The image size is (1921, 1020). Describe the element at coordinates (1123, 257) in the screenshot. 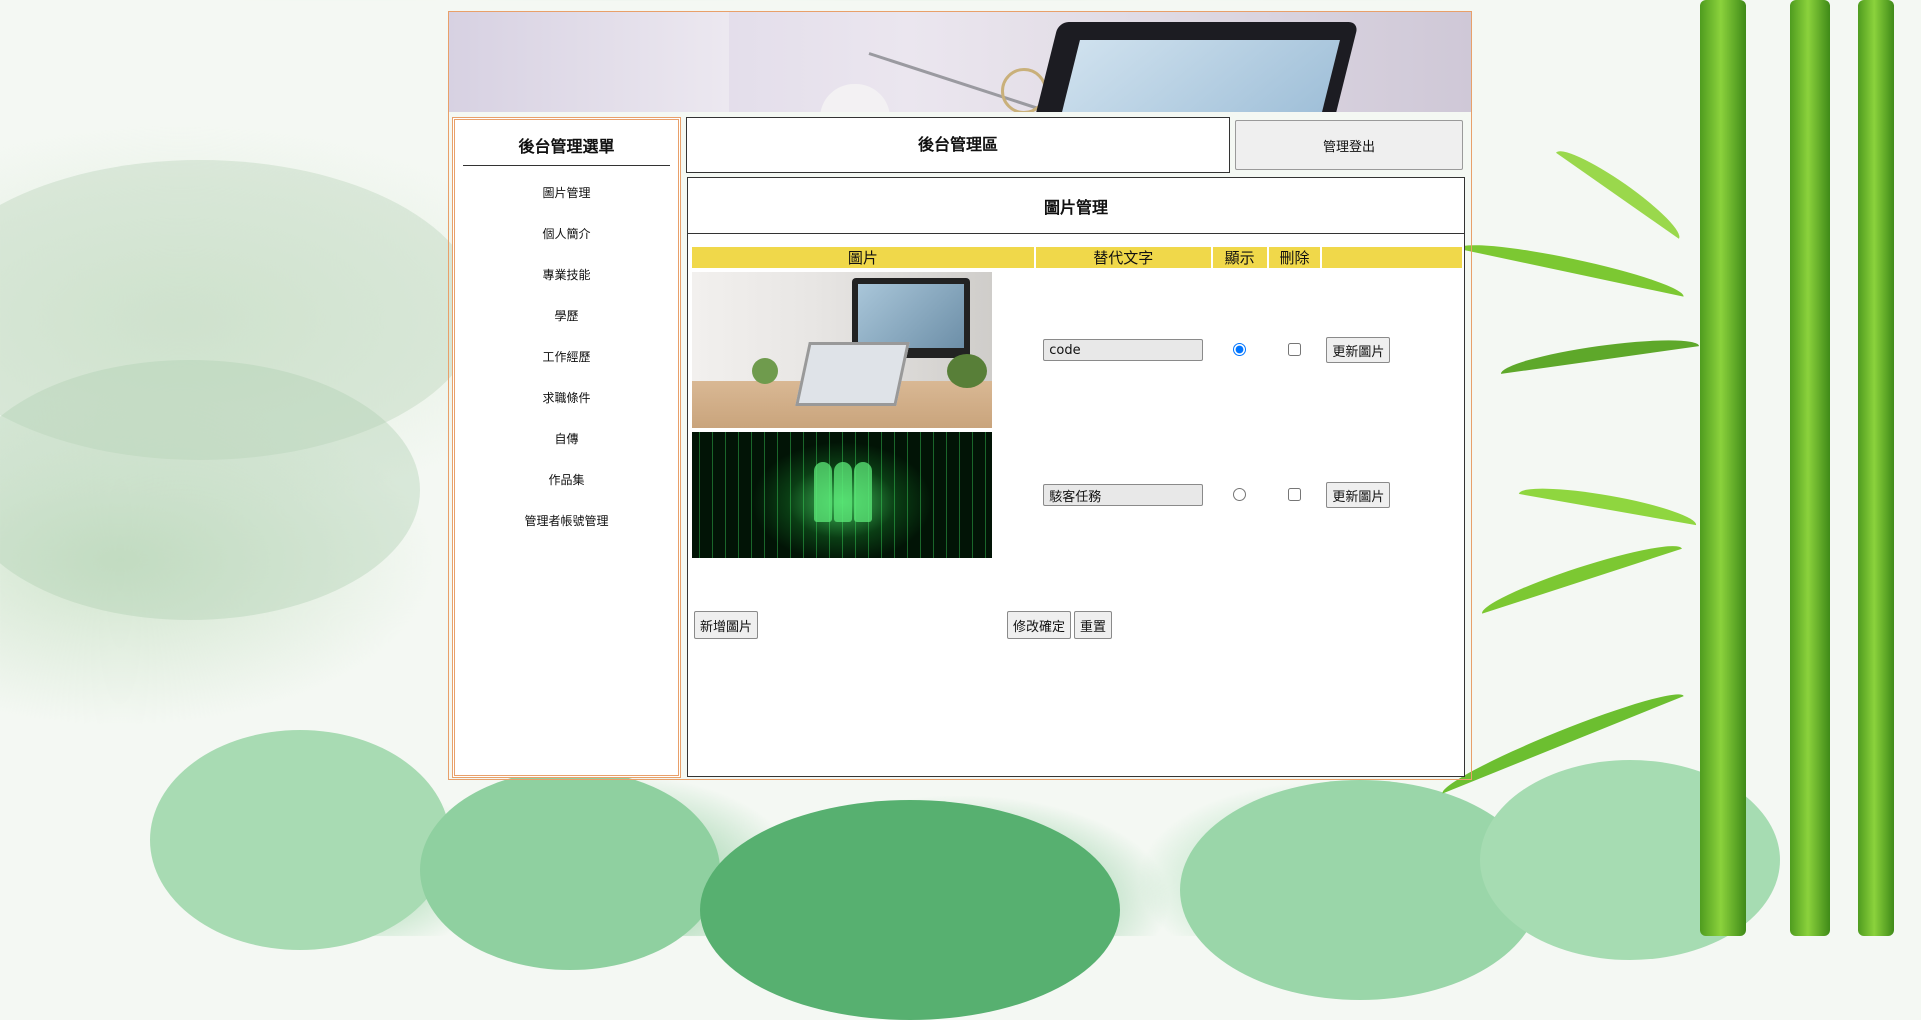

I see `column-header-alt-text: 替代文字` at that location.